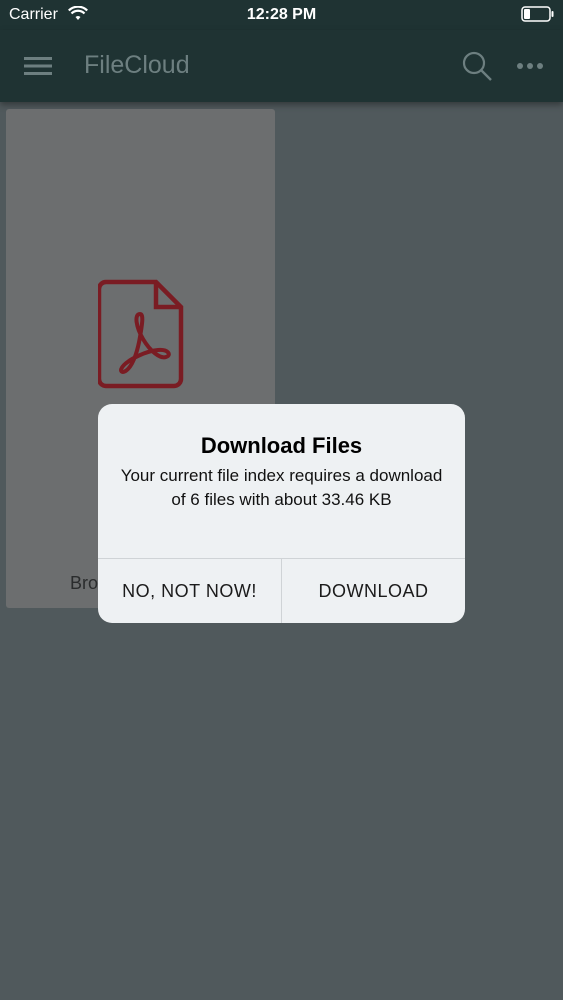  What do you see at coordinates (141, 334) in the screenshot?
I see `pdf-icon` at bounding box center [141, 334].